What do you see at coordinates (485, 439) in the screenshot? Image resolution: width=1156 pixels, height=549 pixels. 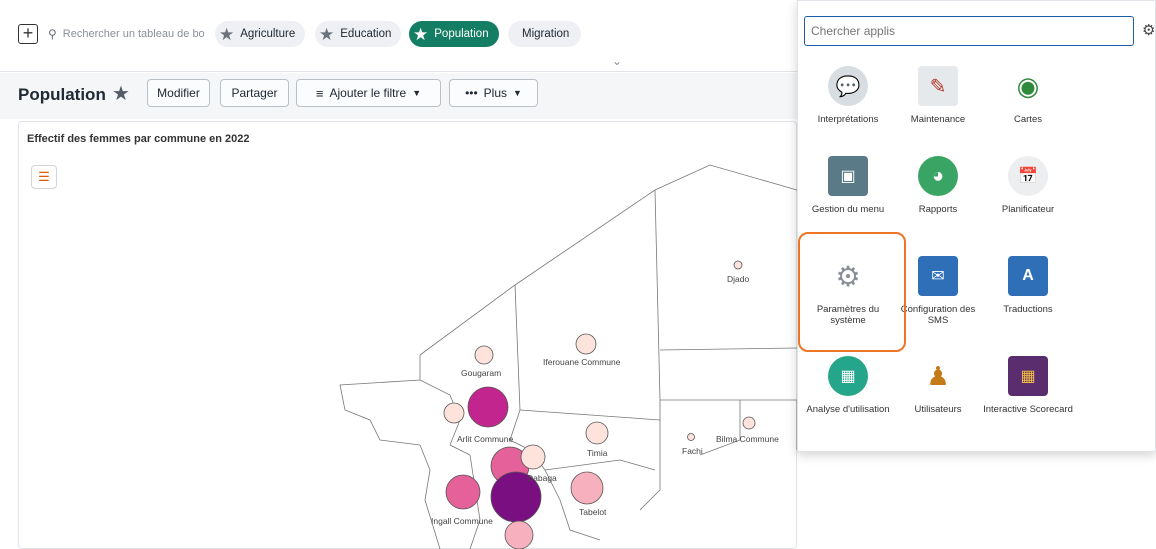 I see `map-label: Arlit Commune` at bounding box center [485, 439].